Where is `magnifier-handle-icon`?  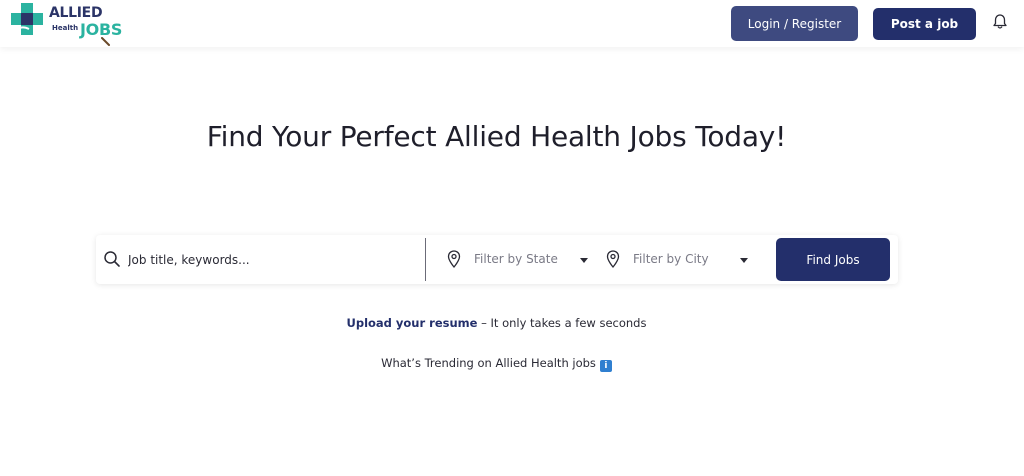
magnifier-handle-icon is located at coordinates (105, 41).